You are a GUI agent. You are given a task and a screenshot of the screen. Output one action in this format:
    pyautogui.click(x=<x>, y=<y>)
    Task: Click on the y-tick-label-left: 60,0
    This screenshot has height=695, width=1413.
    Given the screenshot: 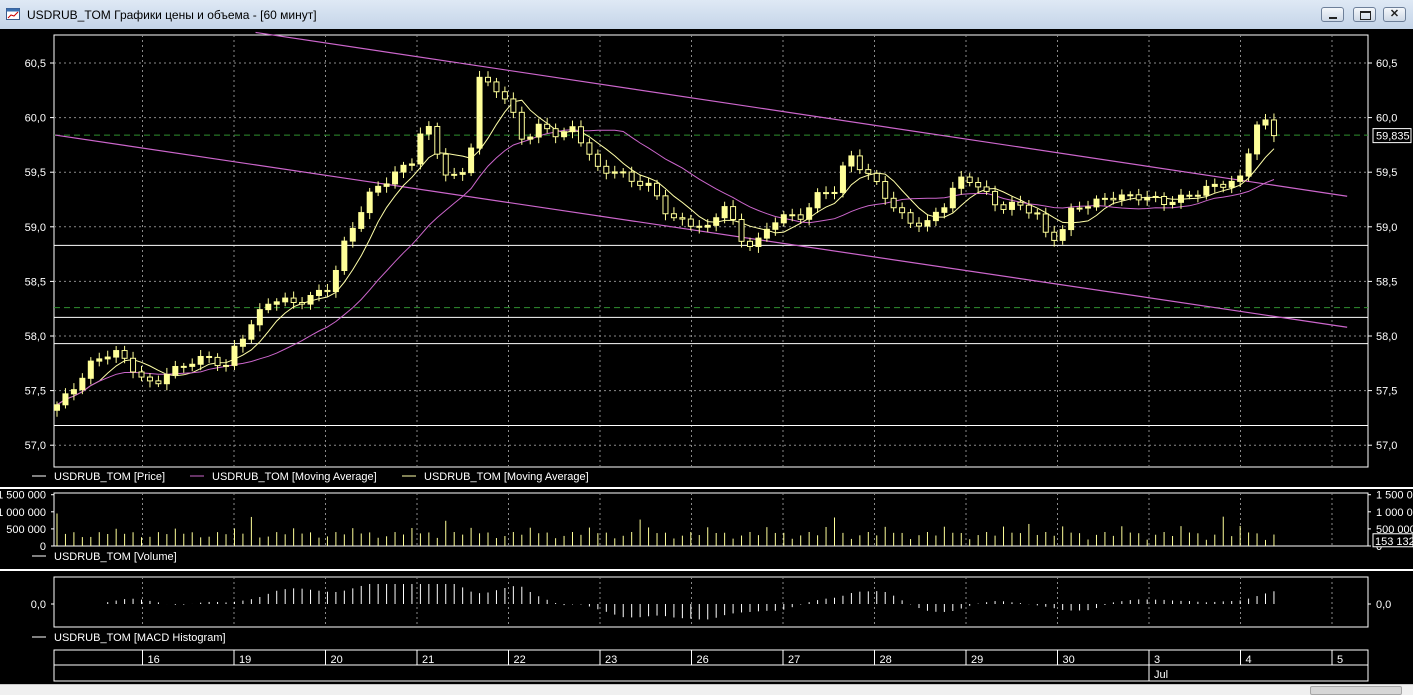 What is the action you would take?
    pyautogui.click(x=35, y=119)
    